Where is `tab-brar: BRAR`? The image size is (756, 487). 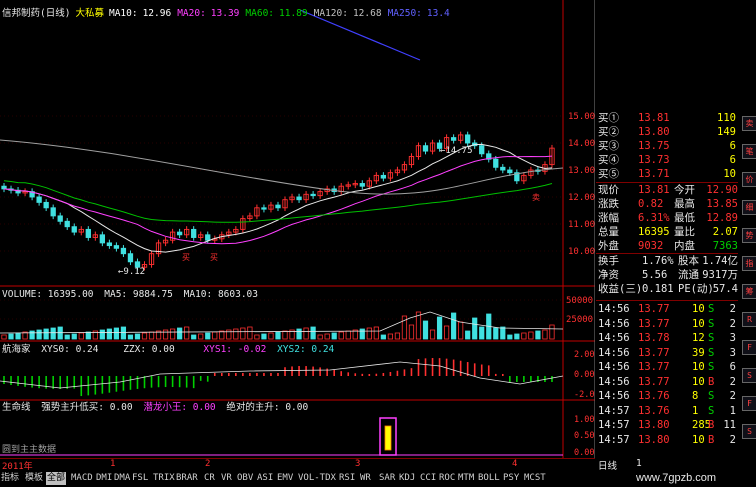 tab-brar: BRAR is located at coordinates (187, 478).